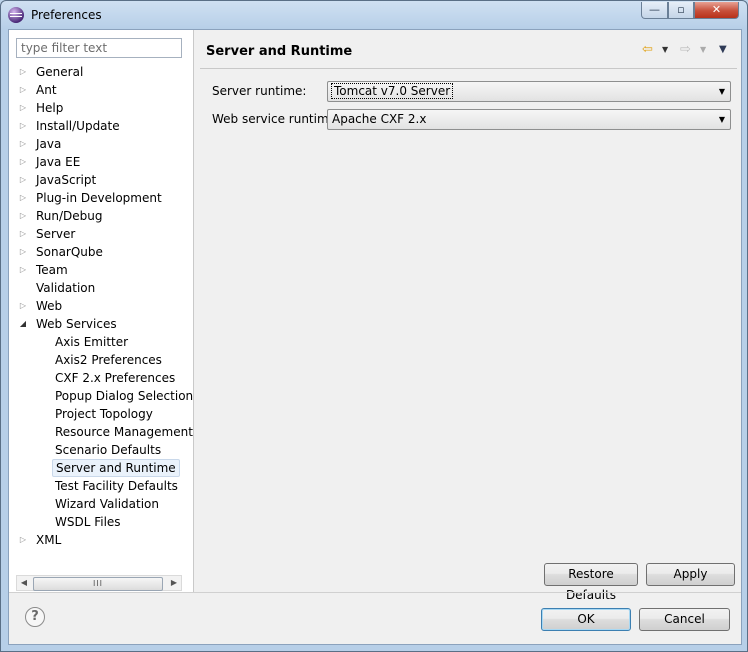 Image resolution: width=748 pixels, height=652 pixels. What do you see at coordinates (392, 91) in the screenshot?
I see `server-runtime-value: Tomcat v7.0 Server` at bounding box center [392, 91].